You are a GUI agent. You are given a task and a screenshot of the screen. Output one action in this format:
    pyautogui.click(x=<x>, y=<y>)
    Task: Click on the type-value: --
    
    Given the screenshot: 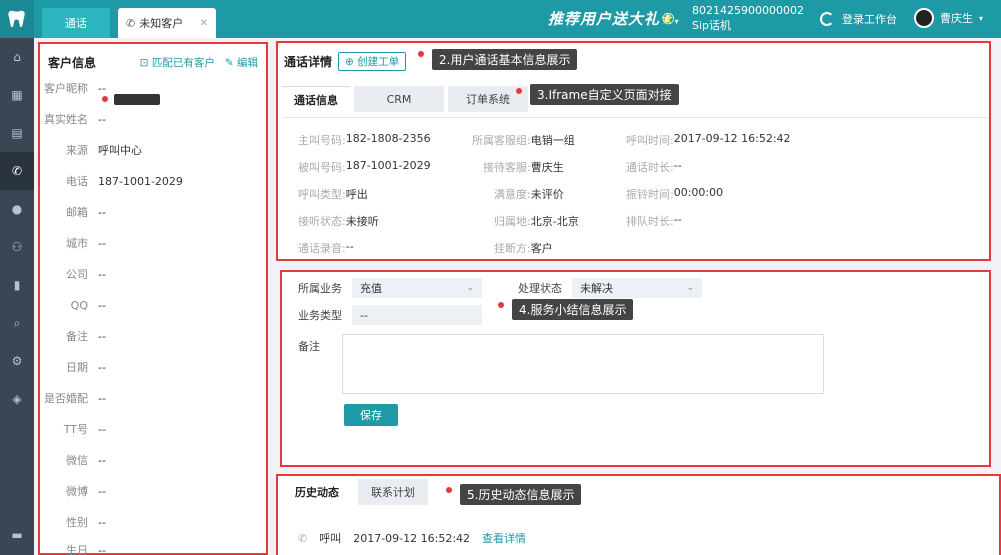 What is the action you would take?
    pyautogui.click(x=364, y=315)
    